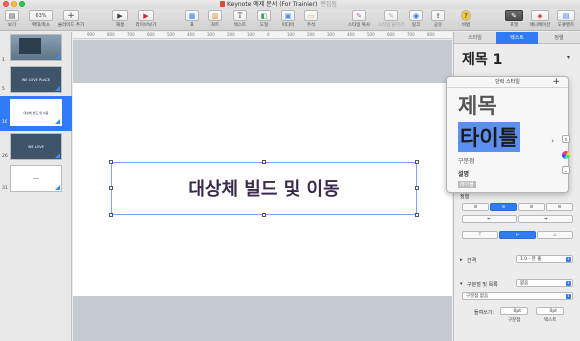 Image resolution: width=580 pixels, height=341 pixels. I want to click on align-top-button: ⊤, so click(480, 235).